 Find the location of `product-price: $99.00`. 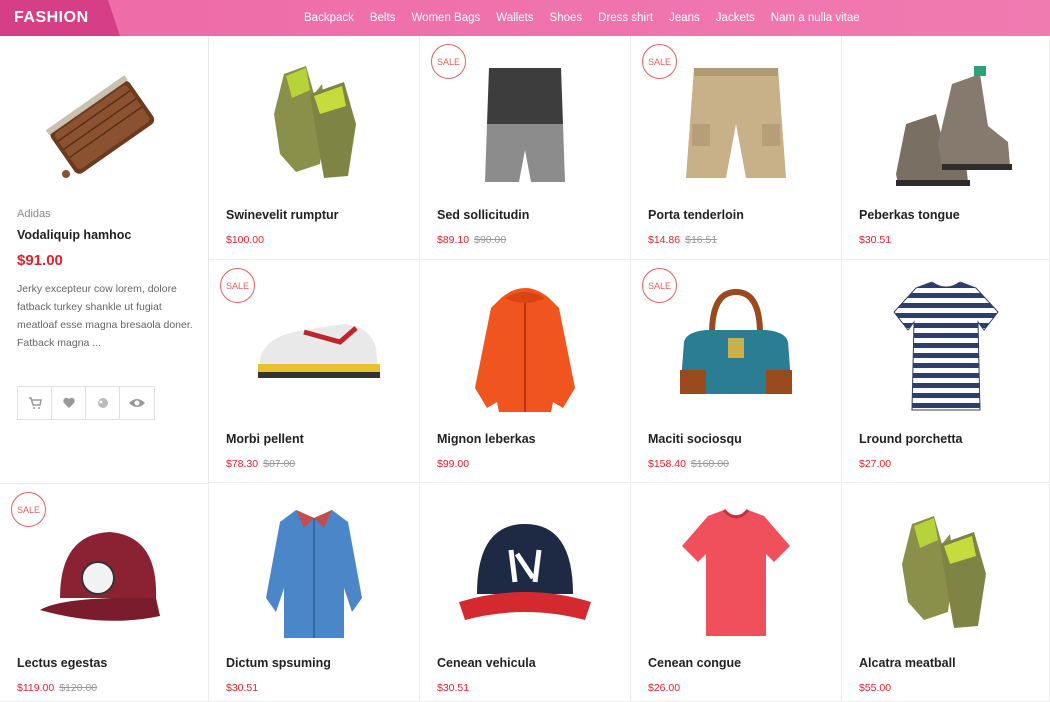

product-price: $99.00 is located at coordinates (453, 464).